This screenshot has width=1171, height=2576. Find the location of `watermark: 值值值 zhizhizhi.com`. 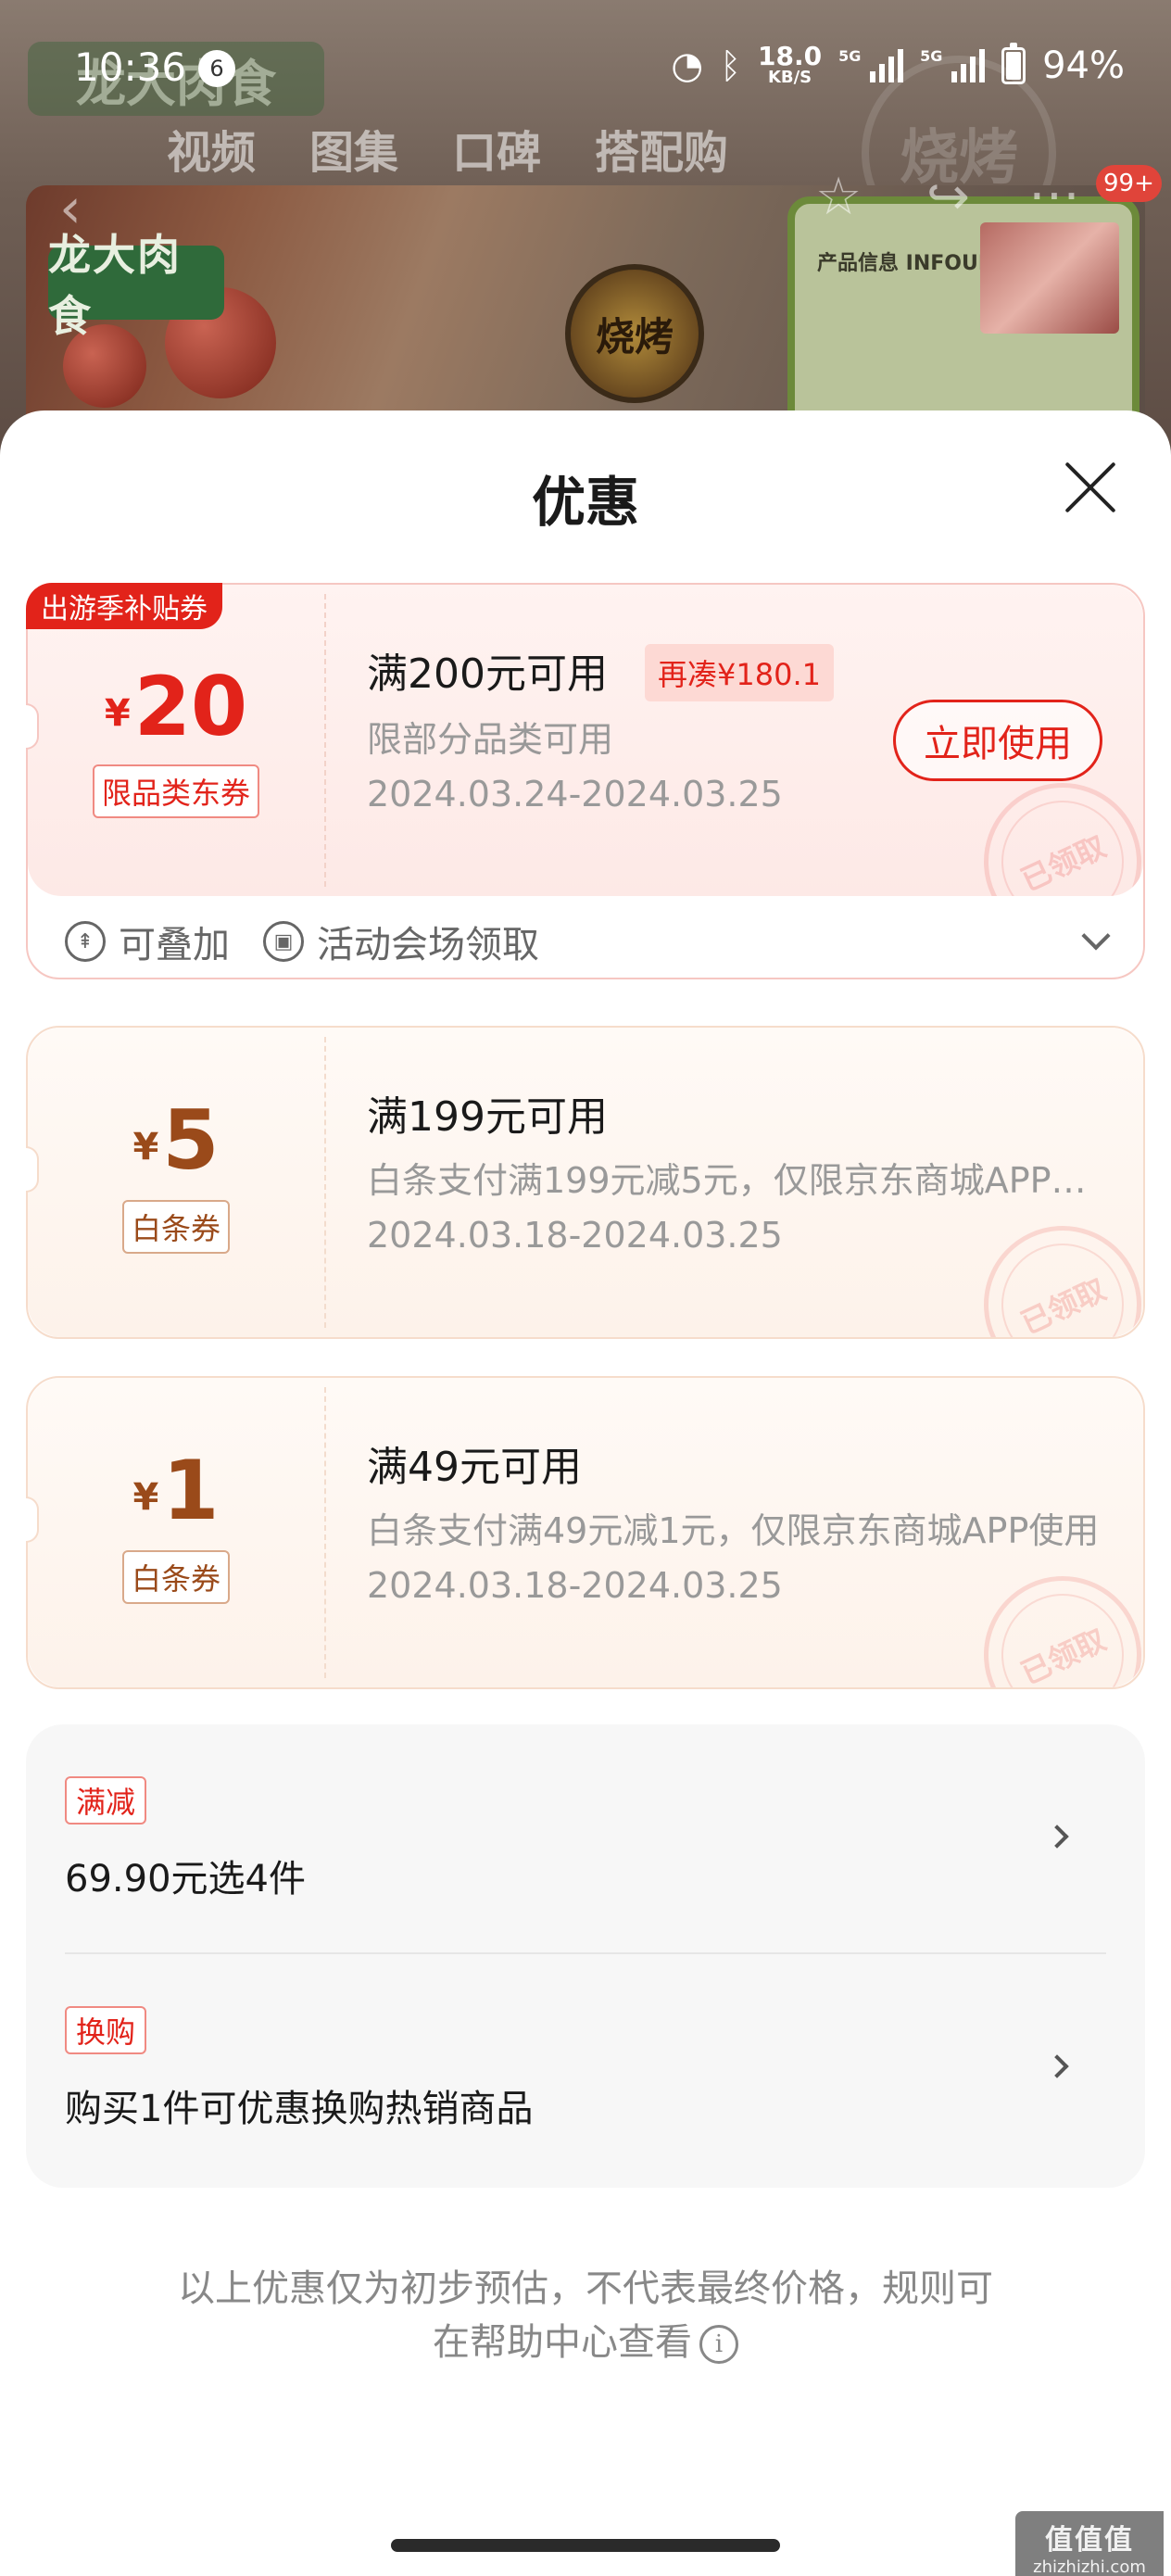

watermark: 值值值 zhizhizhi.com is located at coordinates (1090, 2543).